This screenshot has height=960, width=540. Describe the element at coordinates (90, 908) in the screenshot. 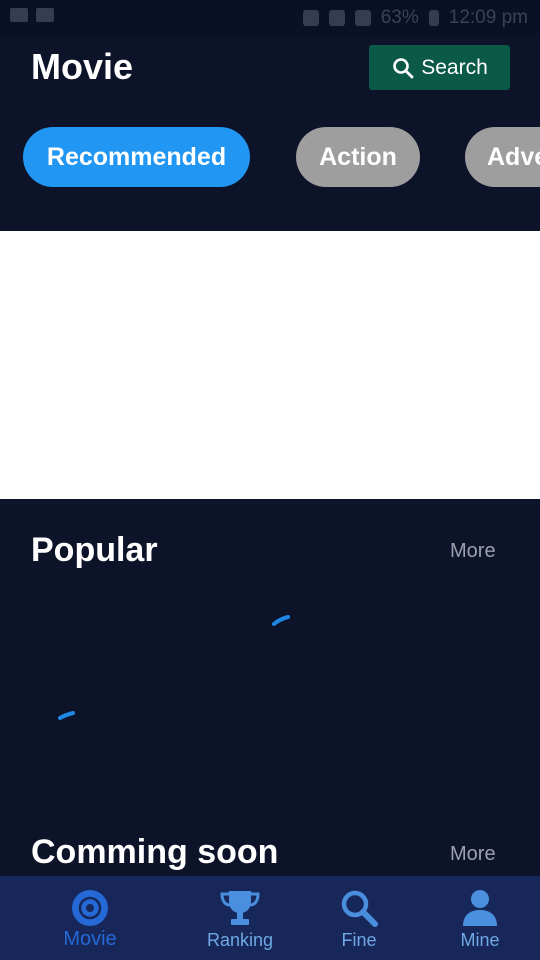

I see `disc-icon` at that location.